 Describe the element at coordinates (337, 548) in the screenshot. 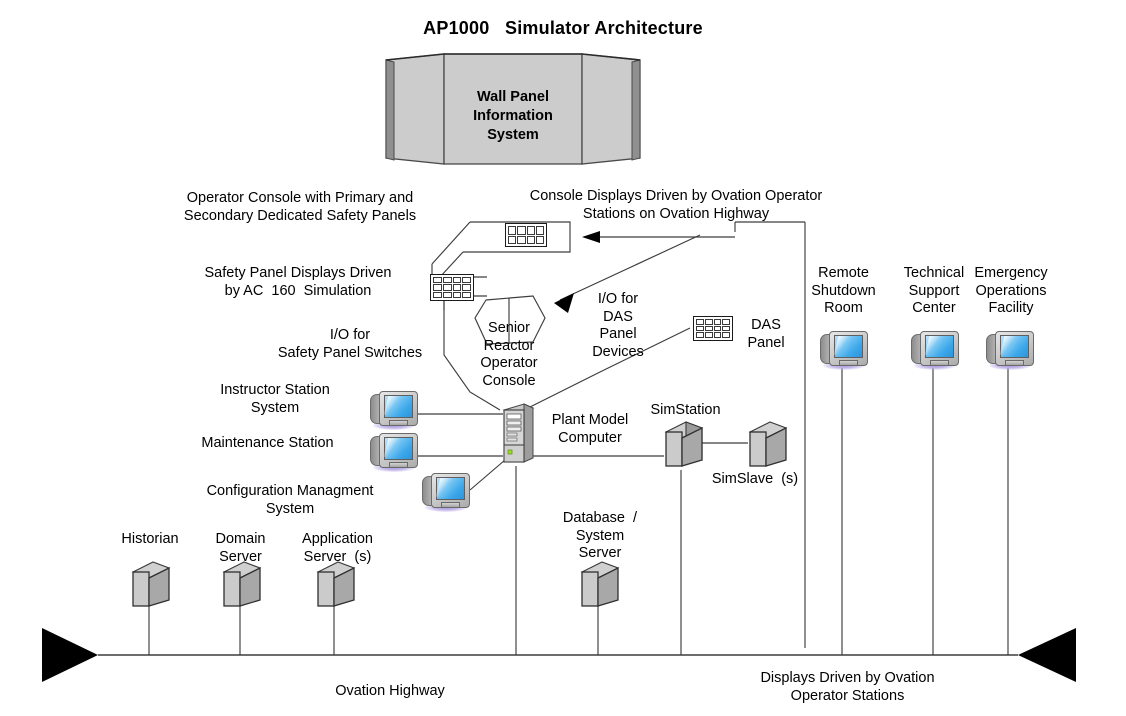

I see `application-server-label: Application Server (s)` at that location.